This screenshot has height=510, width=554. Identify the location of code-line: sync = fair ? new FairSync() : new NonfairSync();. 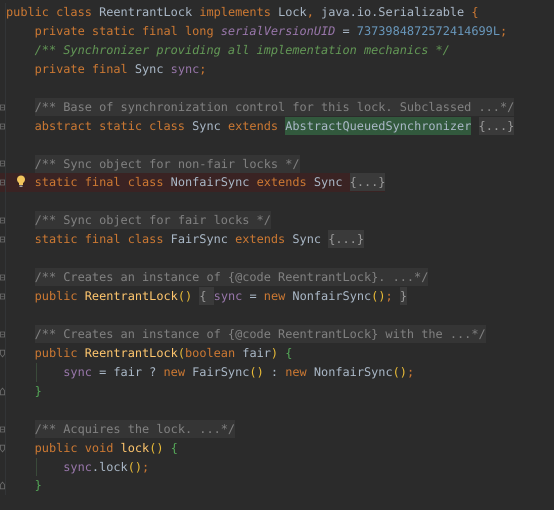
(238, 372).